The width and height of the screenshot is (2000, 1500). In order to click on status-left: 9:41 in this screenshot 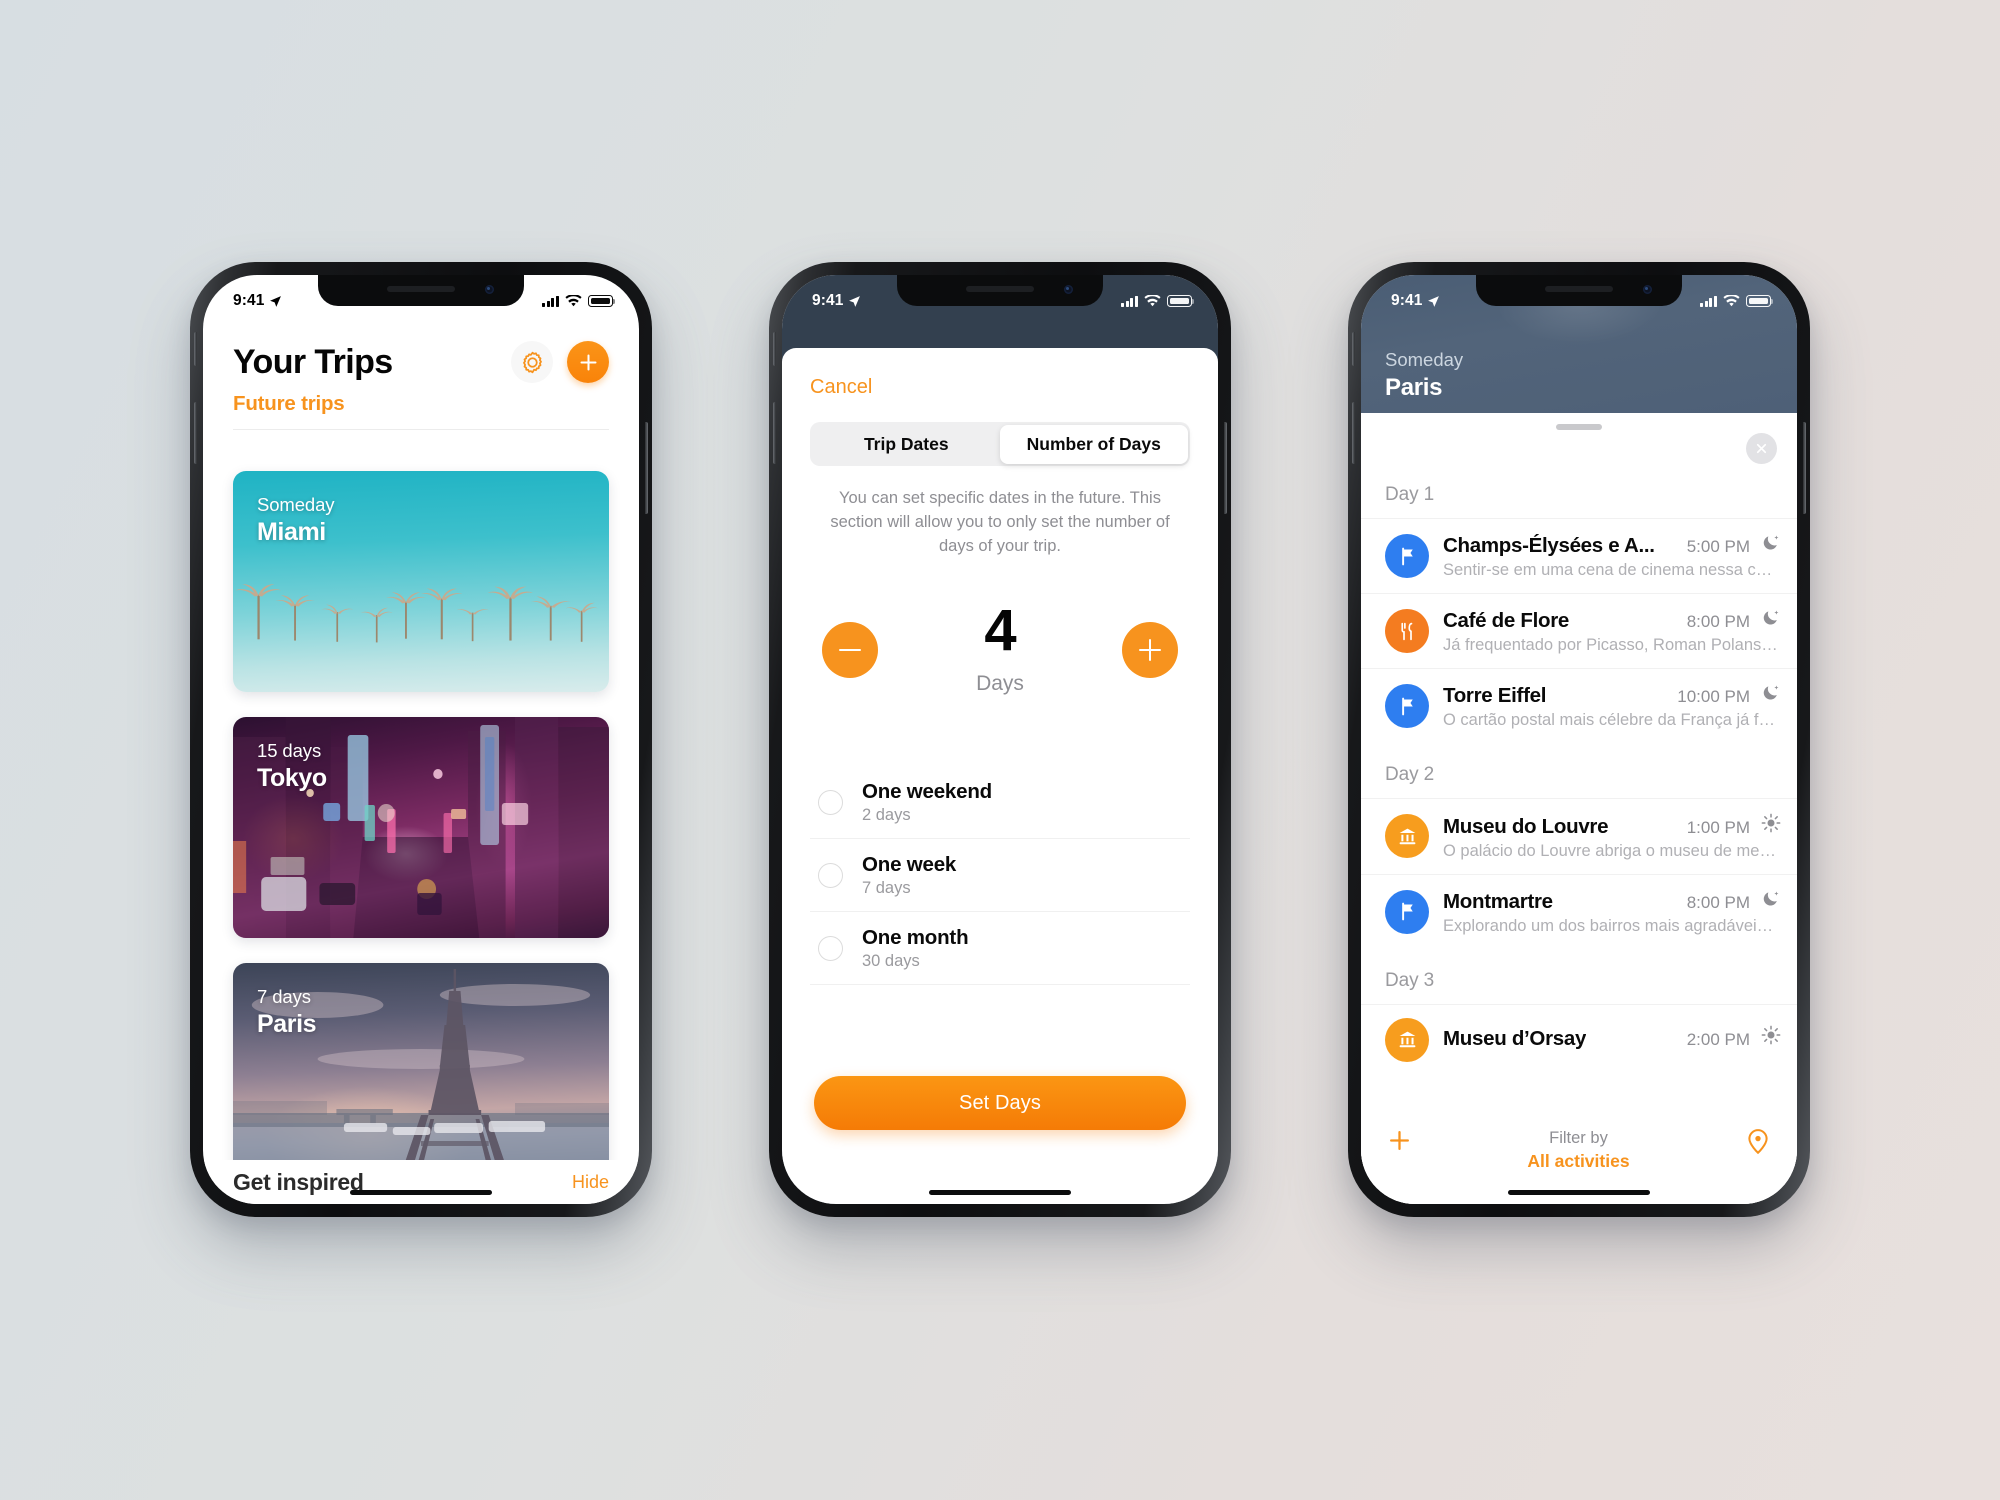, I will do `click(257, 301)`.